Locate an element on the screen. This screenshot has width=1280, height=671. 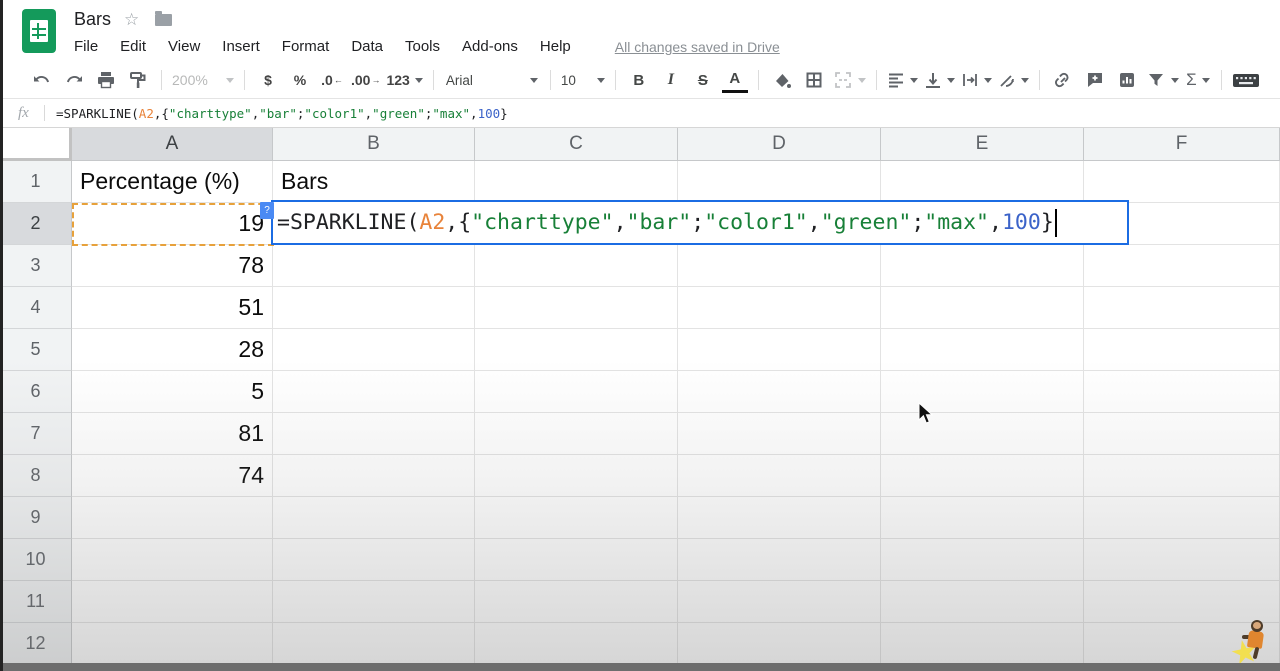
cell-f5 is located at coordinates (1182, 350).